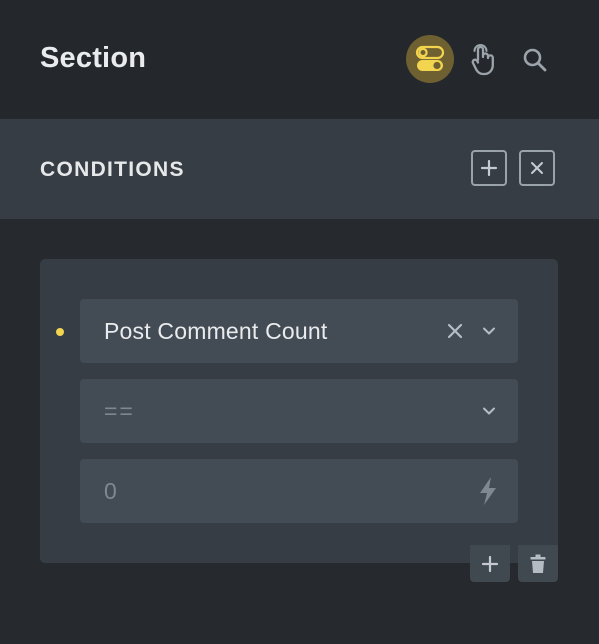 This screenshot has width=599, height=644. I want to click on key-dropdown-toggle, so click(489, 331).